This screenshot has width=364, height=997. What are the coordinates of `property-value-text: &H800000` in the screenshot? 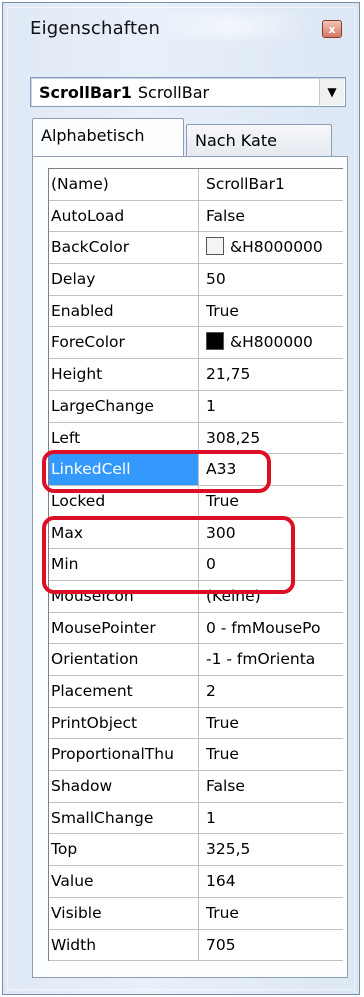 It's located at (271, 342).